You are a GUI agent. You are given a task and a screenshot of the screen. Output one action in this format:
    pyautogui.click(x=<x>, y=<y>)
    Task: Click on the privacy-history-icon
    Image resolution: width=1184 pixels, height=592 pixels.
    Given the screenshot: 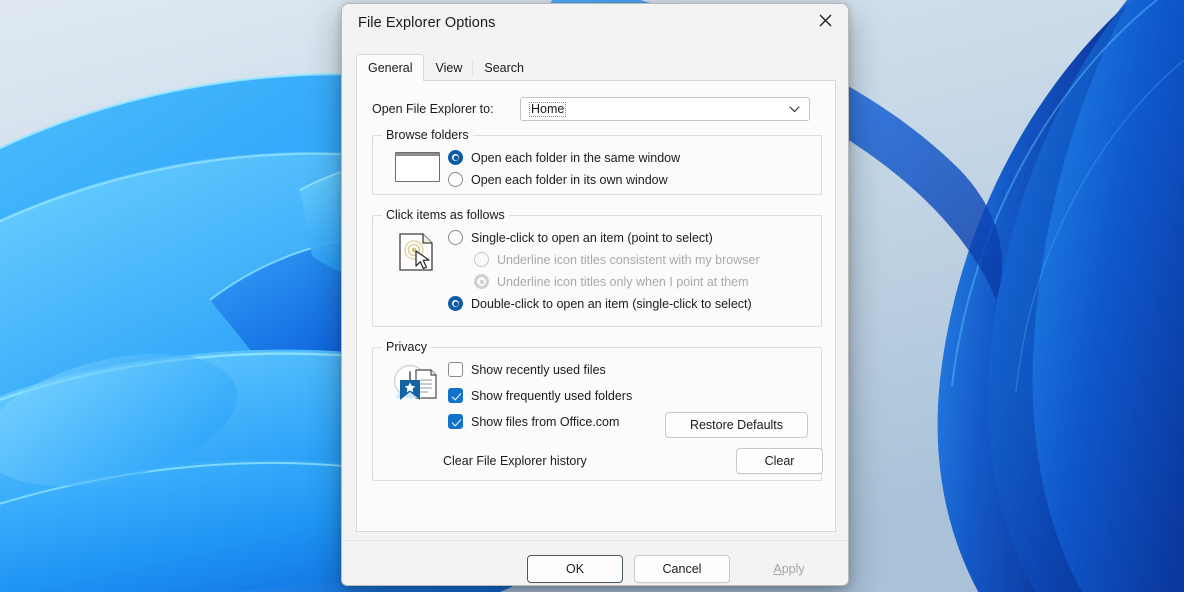 What is the action you would take?
    pyautogui.click(x=415, y=382)
    